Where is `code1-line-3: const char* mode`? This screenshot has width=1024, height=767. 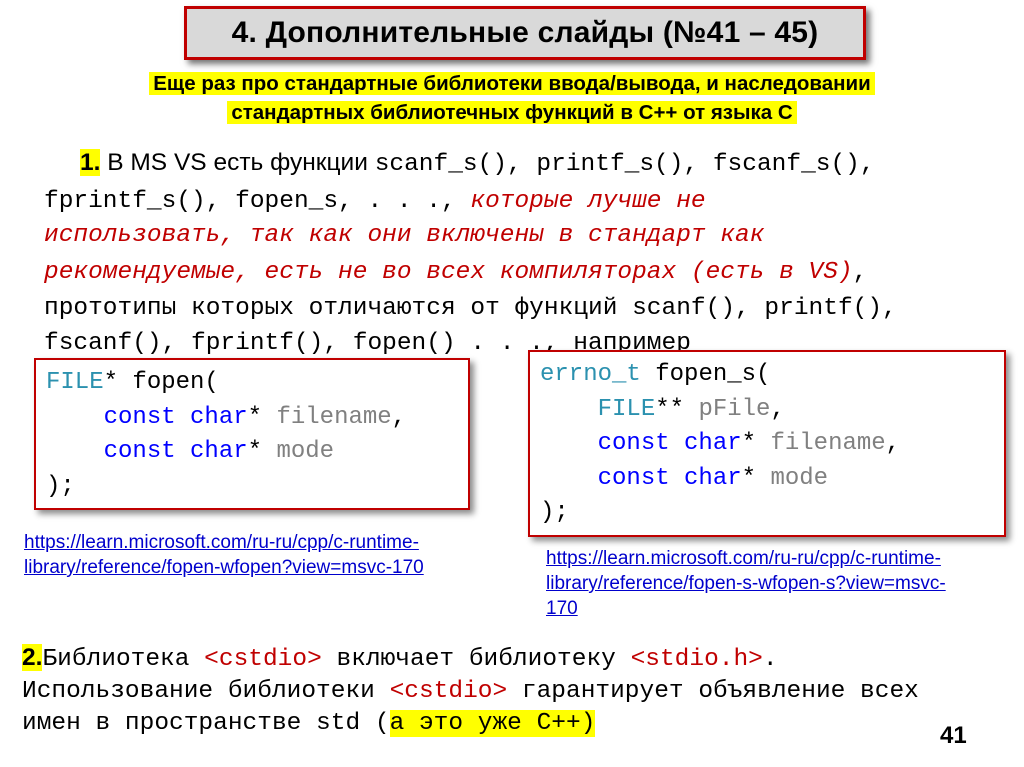
code1-line-3: const char* mode is located at coordinates (257, 452).